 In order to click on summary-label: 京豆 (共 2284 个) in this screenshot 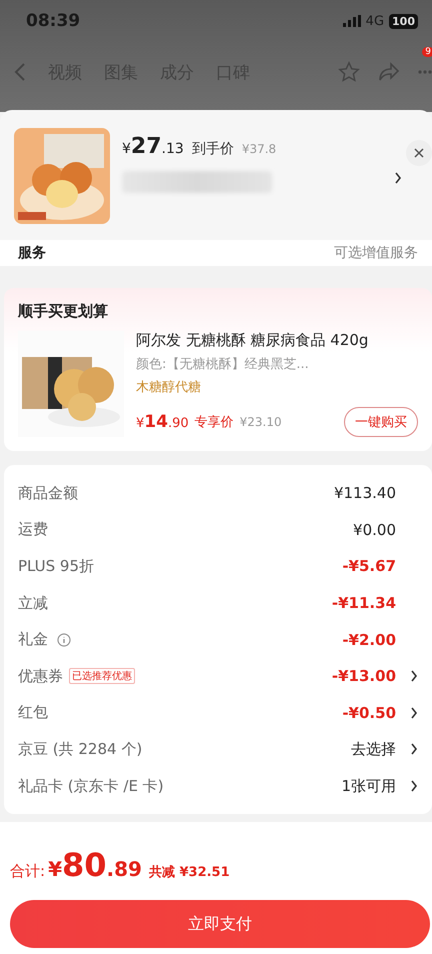, I will do `click(80, 749)`.